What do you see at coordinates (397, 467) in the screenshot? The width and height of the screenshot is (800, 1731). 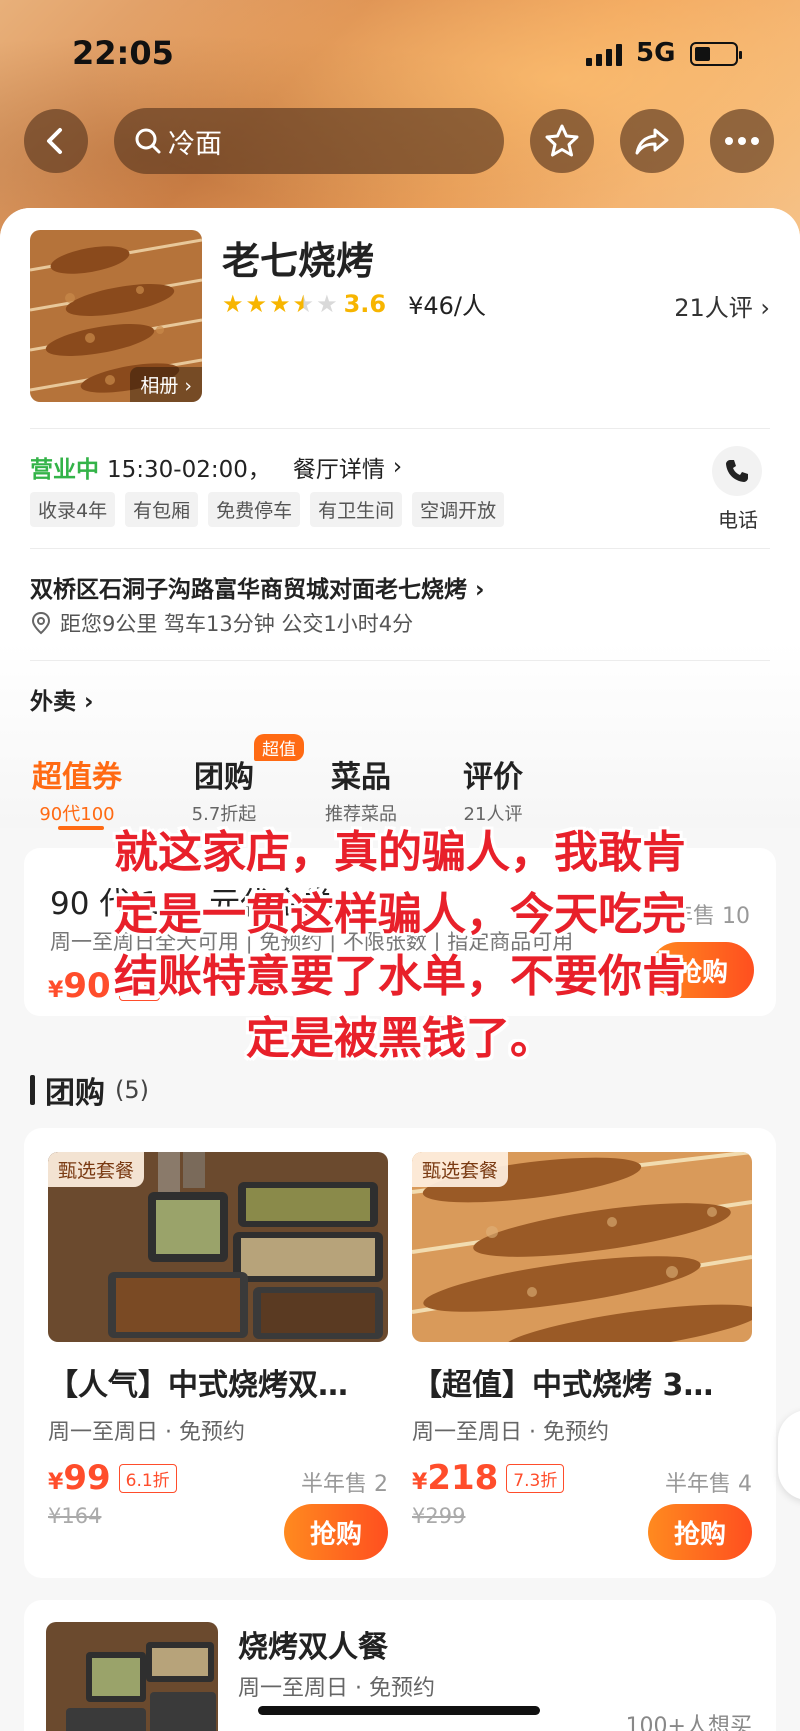 I see `chevron-right-icon: ›` at bounding box center [397, 467].